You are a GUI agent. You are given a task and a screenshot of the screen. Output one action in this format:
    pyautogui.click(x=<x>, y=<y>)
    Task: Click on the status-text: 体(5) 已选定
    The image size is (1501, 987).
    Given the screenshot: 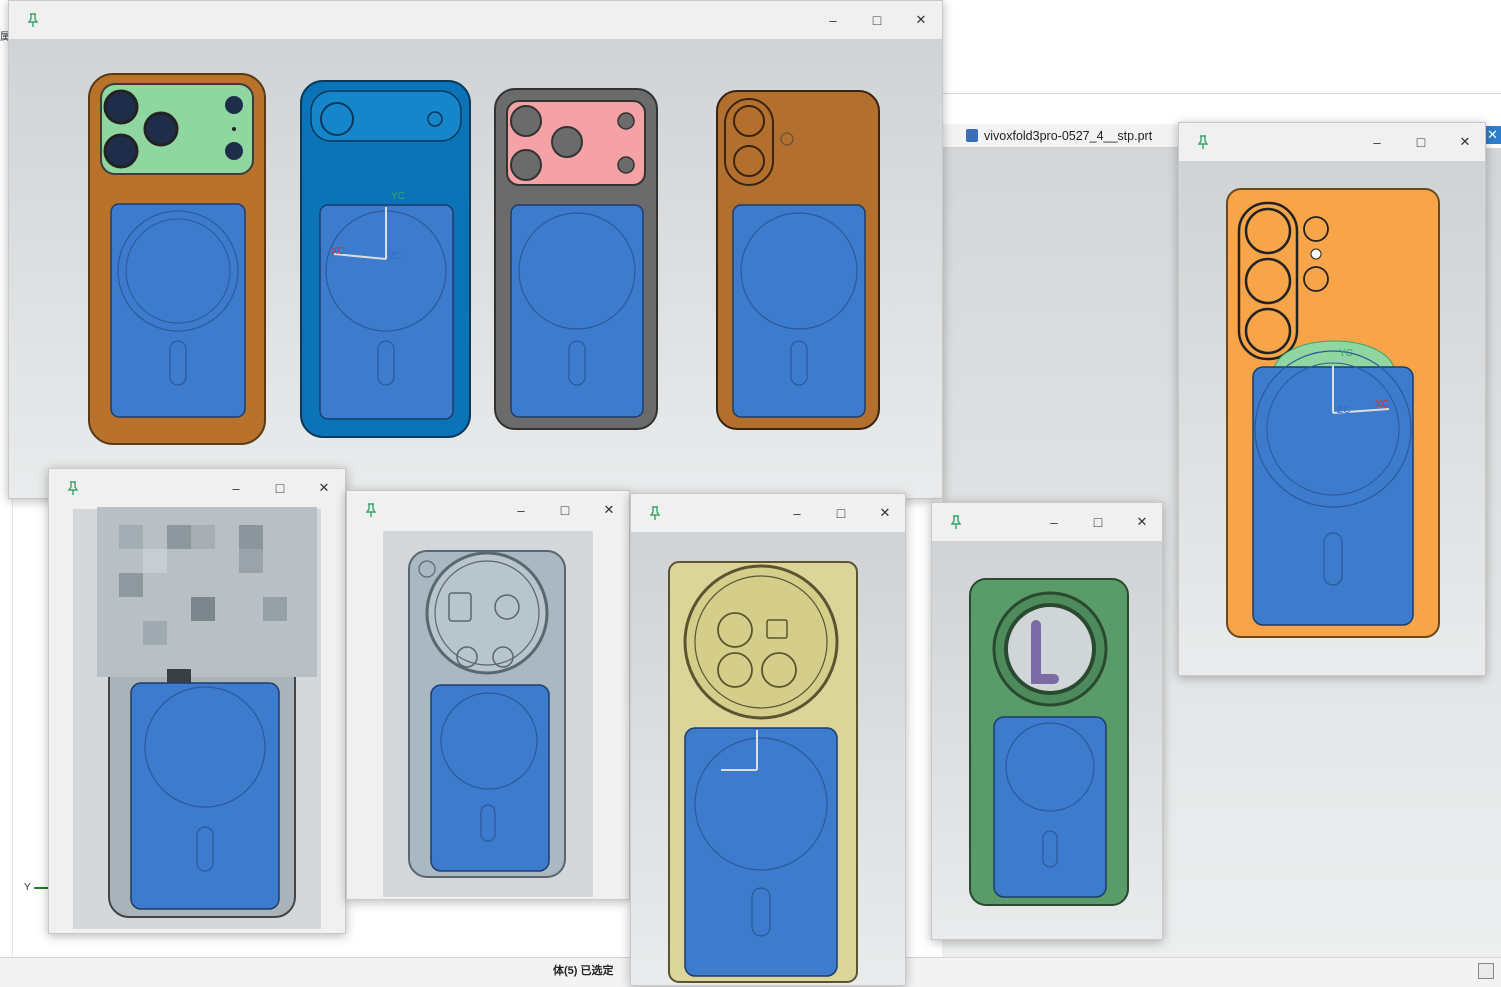 What is the action you would take?
    pyautogui.click(x=583, y=971)
    